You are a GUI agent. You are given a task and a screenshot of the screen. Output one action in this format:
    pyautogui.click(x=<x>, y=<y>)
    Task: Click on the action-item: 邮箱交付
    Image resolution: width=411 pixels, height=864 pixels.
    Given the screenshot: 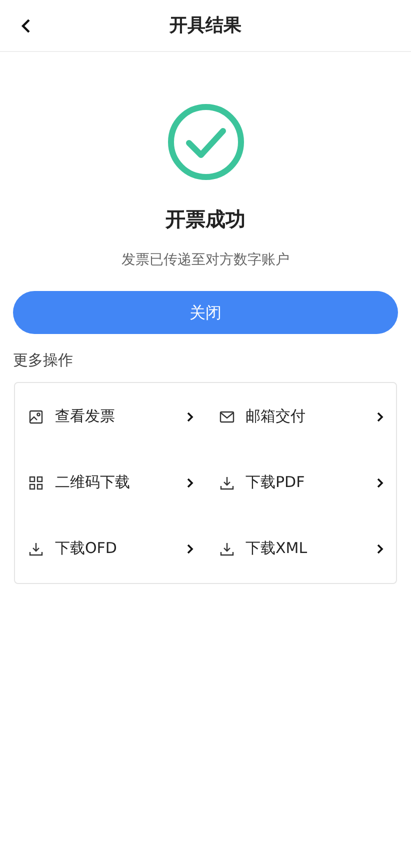 What is the action you would take?
    pyautogui.click(x=301, y=417)
    